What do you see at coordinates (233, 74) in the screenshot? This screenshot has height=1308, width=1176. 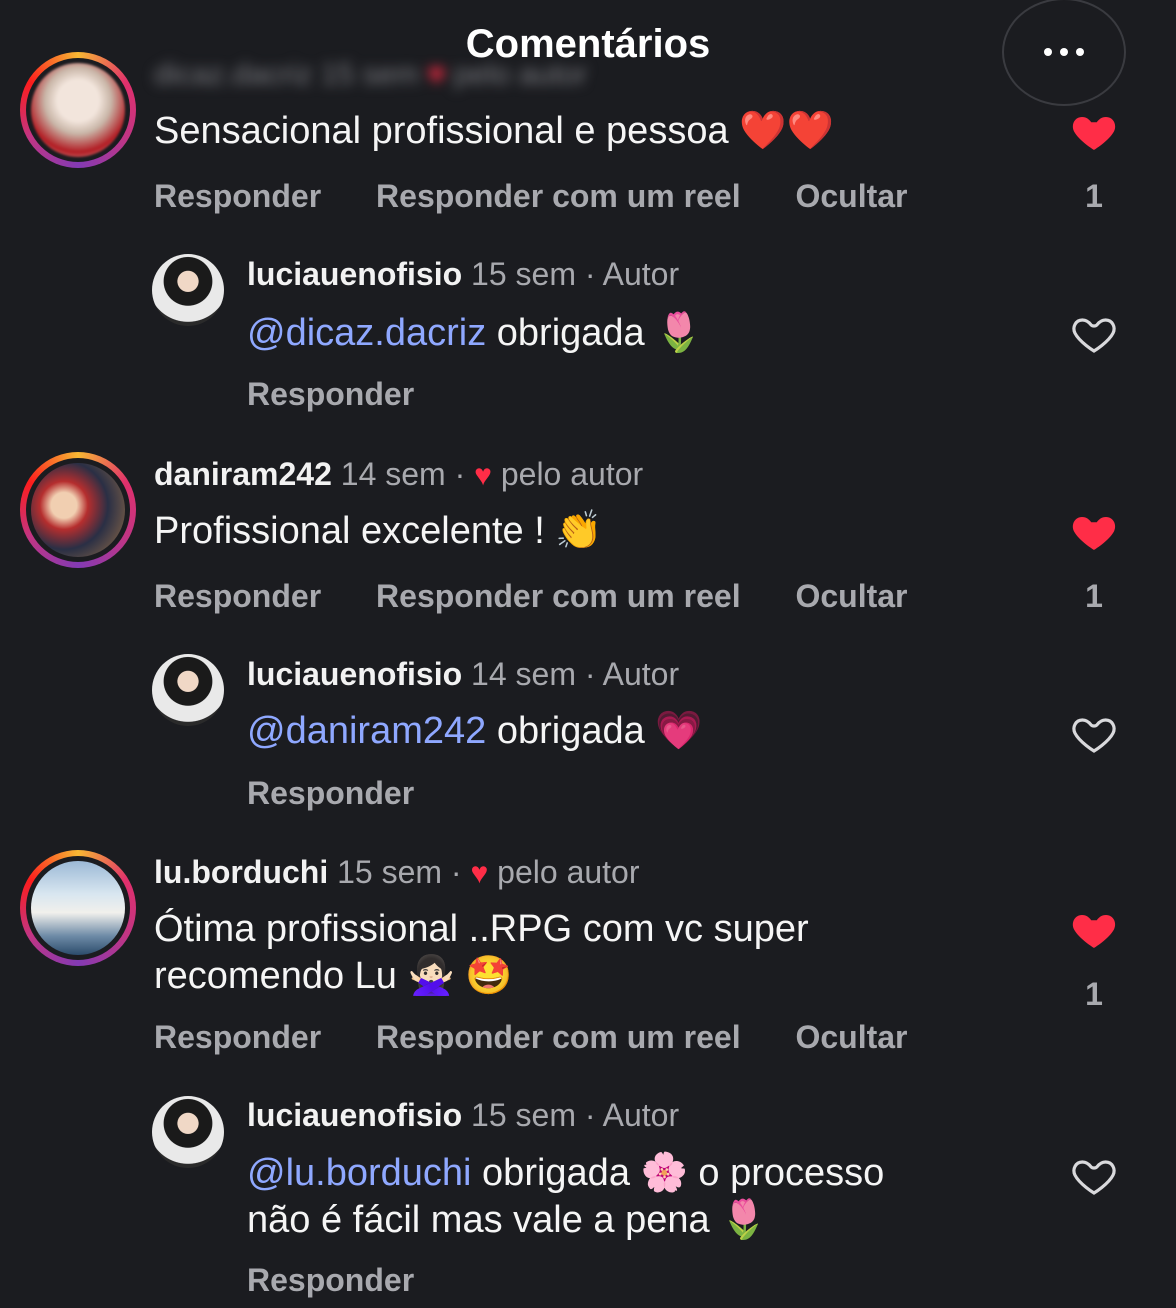 I see `username: dicaz.dacriz` at bounding box center [233, 74].